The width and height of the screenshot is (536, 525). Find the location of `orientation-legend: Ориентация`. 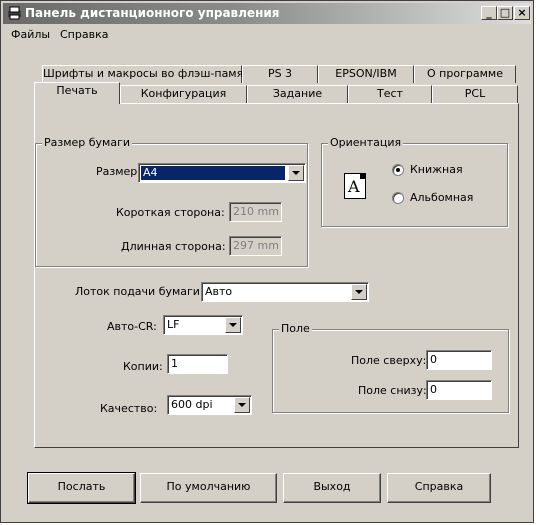

orientation-legend: Ориентация is located at coordinates (366, 142).